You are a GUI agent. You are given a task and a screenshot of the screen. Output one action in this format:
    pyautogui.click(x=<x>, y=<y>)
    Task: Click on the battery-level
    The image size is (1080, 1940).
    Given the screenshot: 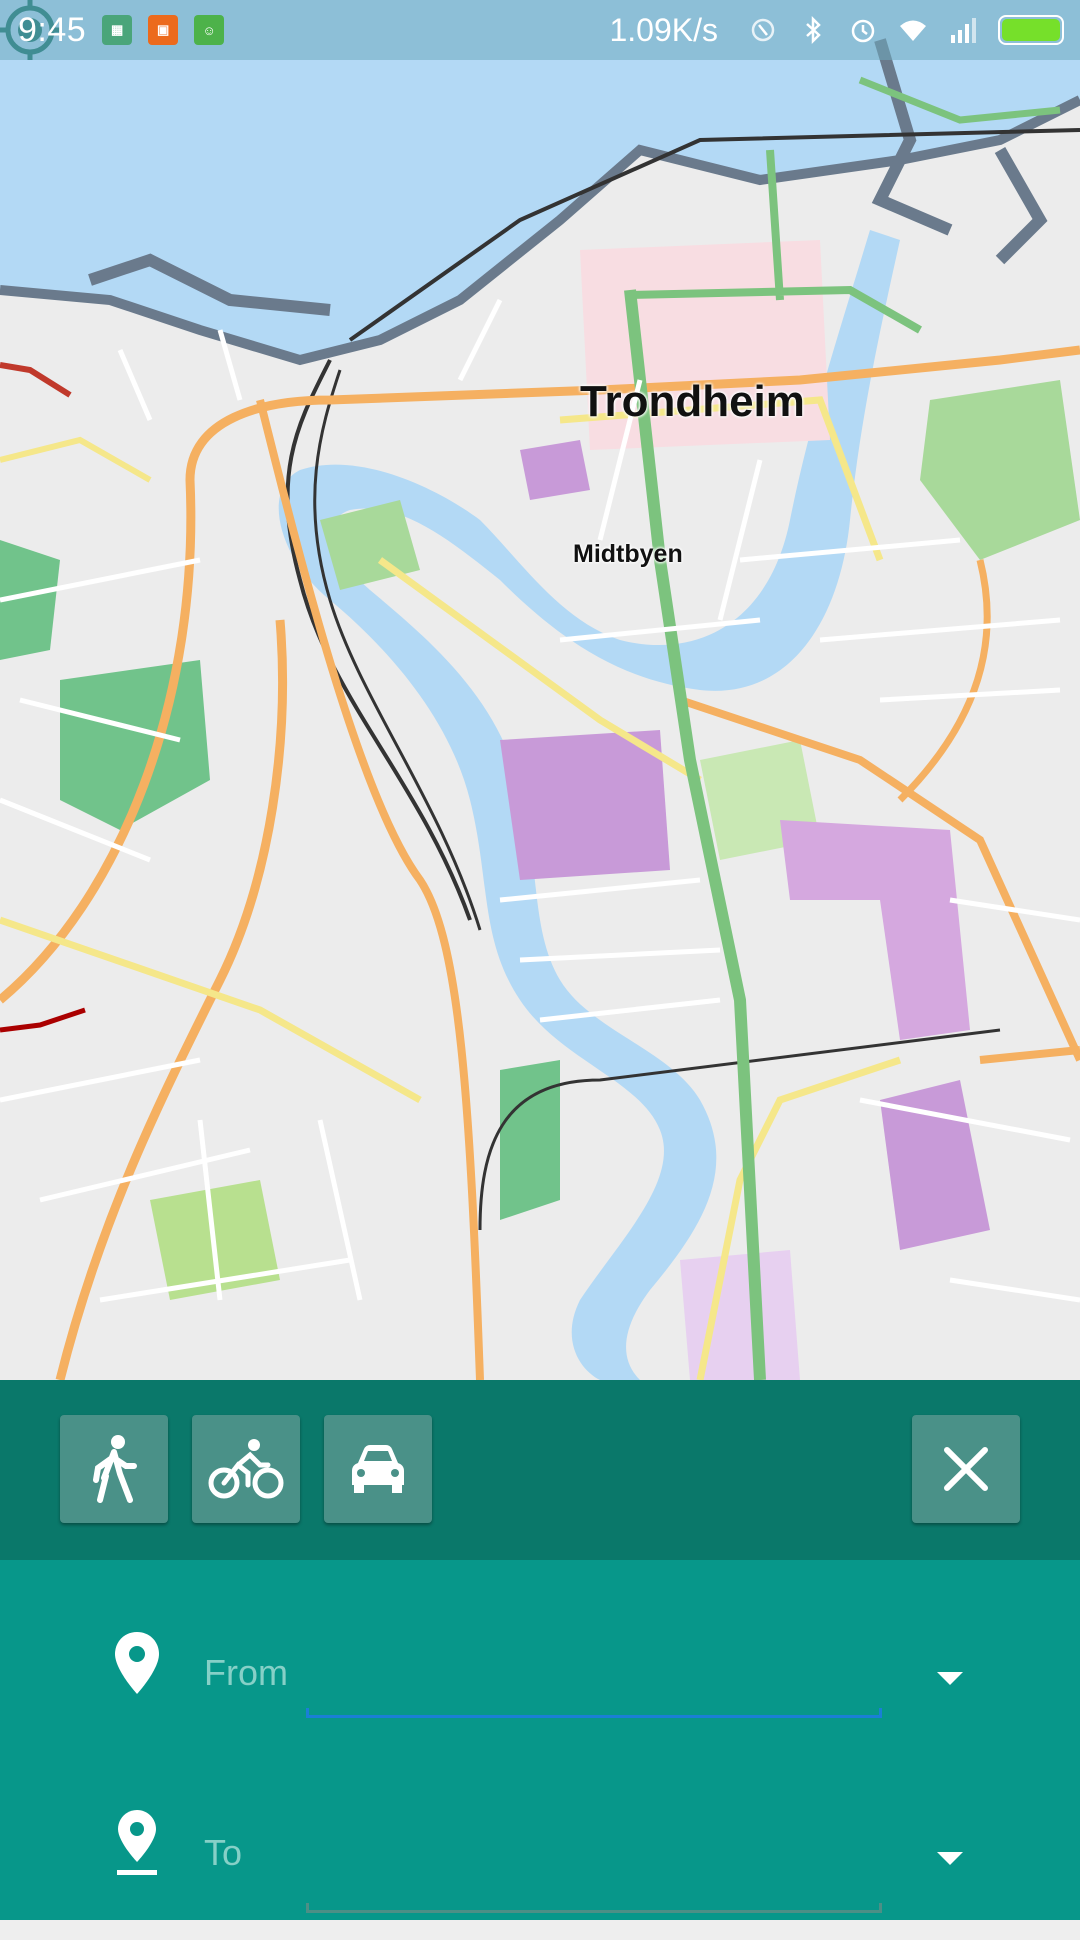 What is the action you would take?
    pyautogui.click(x=1031, y=30)
    